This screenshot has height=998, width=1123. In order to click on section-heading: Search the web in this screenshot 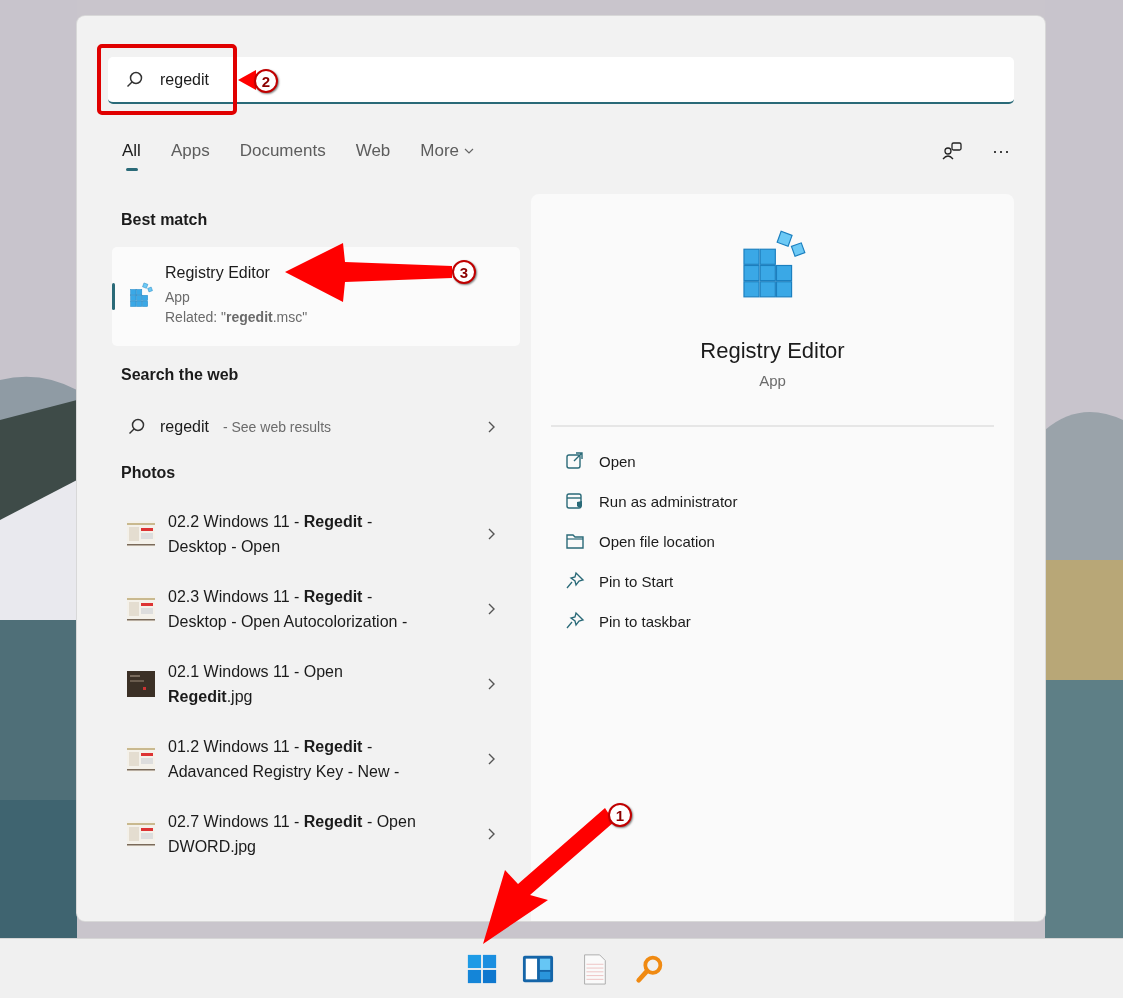, I will do `click(180, 375)`.